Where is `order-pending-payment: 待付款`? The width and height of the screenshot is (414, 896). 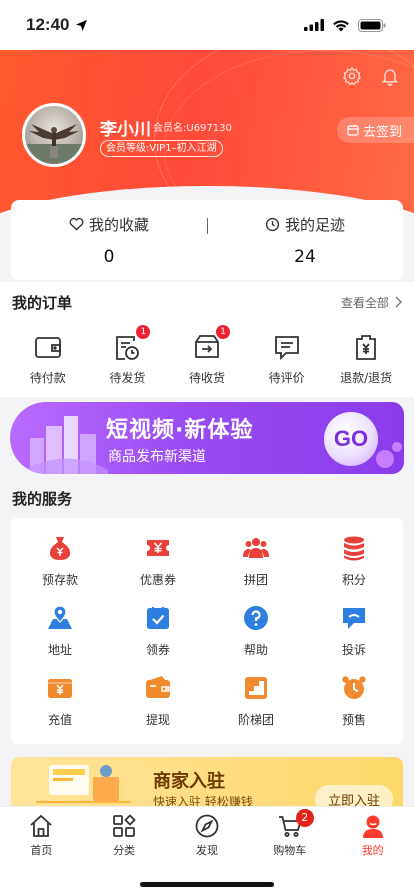
order-pending-payment: 待付款 is located at coordinates (48, 359).